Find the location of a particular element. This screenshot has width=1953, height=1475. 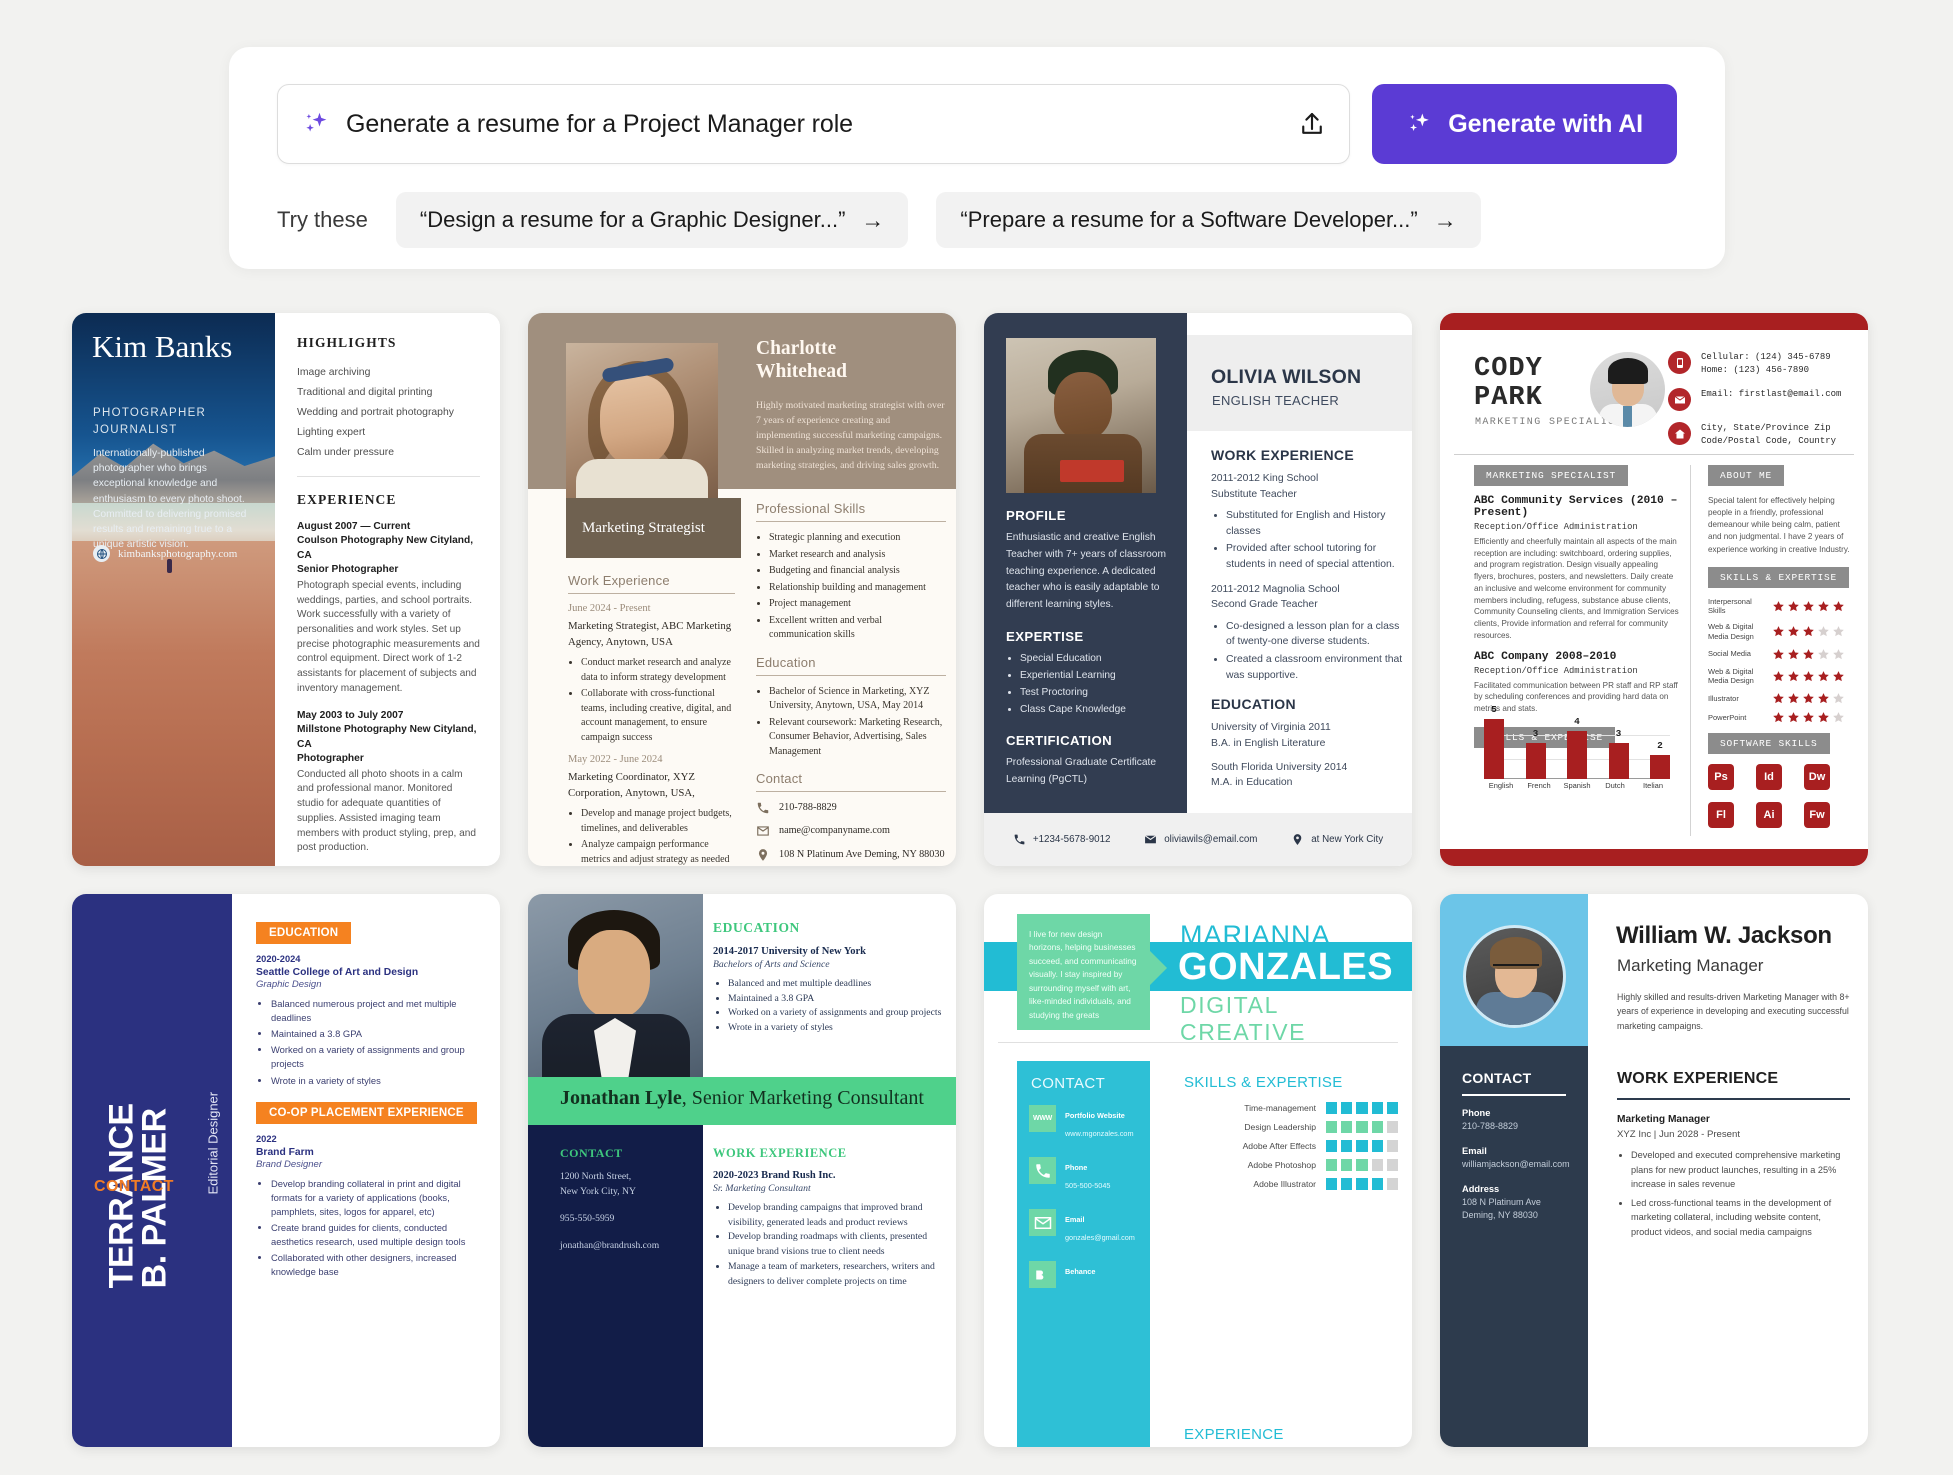

vertical-divider is located at coordinates (1690, 650).